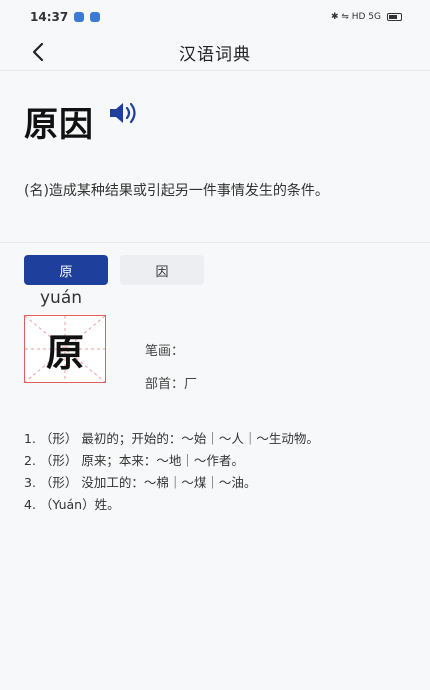 The image size is (430, 690). I want to click on status-left: 14:37, so click(65, 17).